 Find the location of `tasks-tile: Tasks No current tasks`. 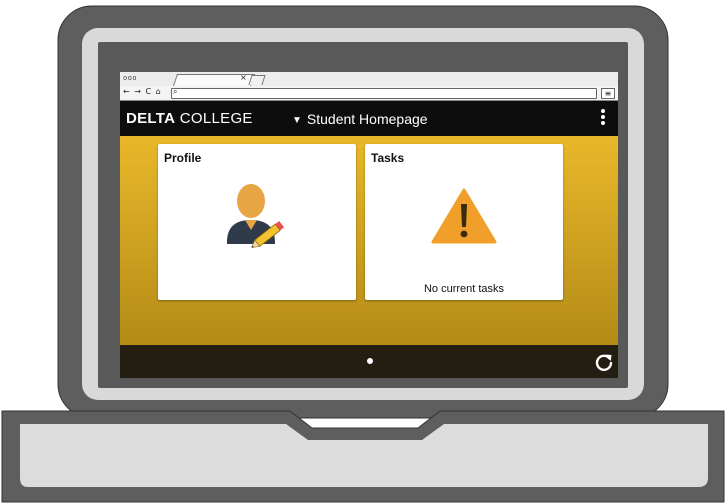

tasks-tile: Tasks No current tasks is located at coordinates (464, 222).